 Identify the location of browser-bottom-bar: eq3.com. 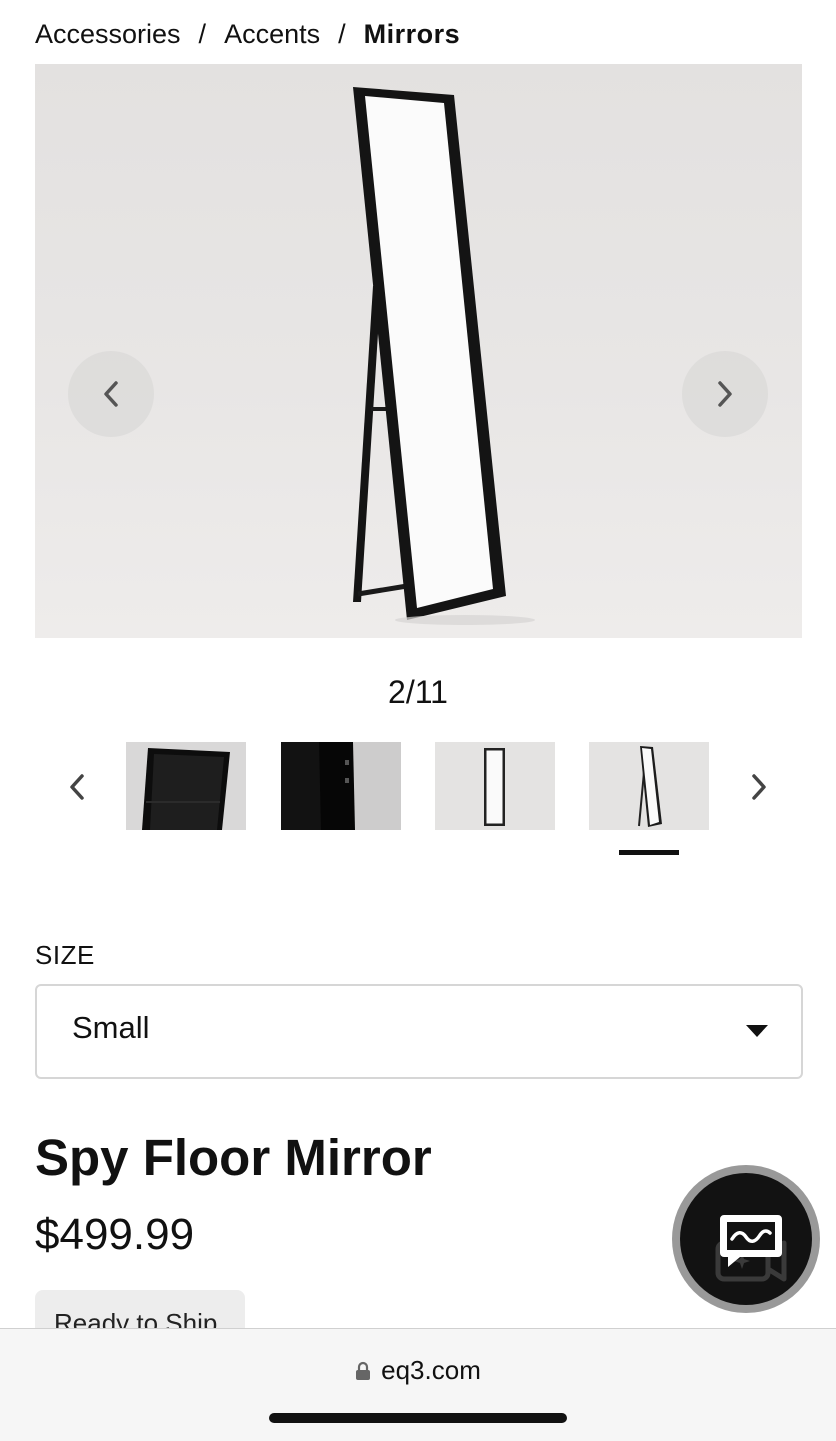
(418, 1384).